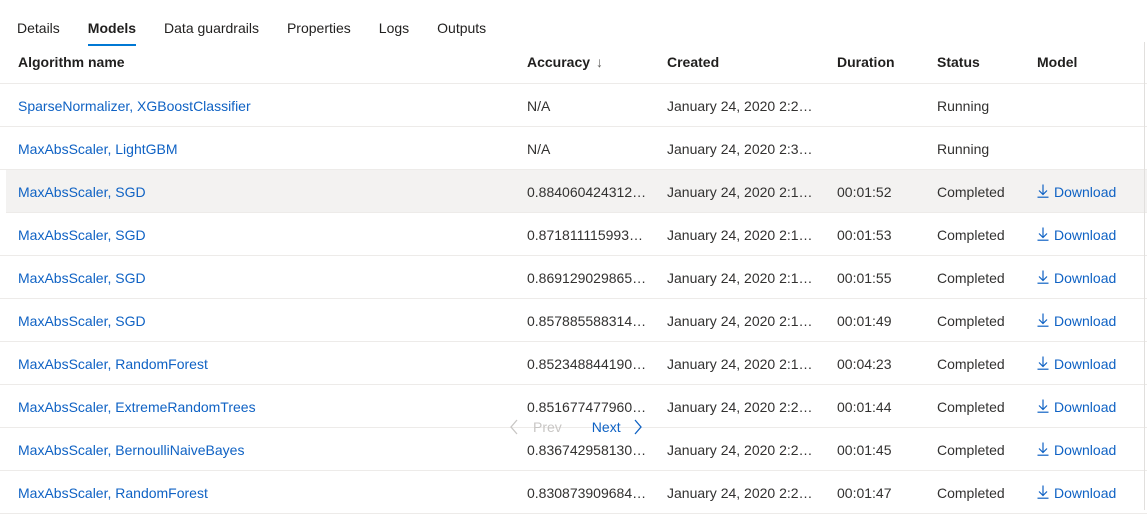 The height and width of the screenshot is (514, 1147). Describe the element at coordinates (576, 427) in the screenshot. I see `pagination: Prev Next` at that location.